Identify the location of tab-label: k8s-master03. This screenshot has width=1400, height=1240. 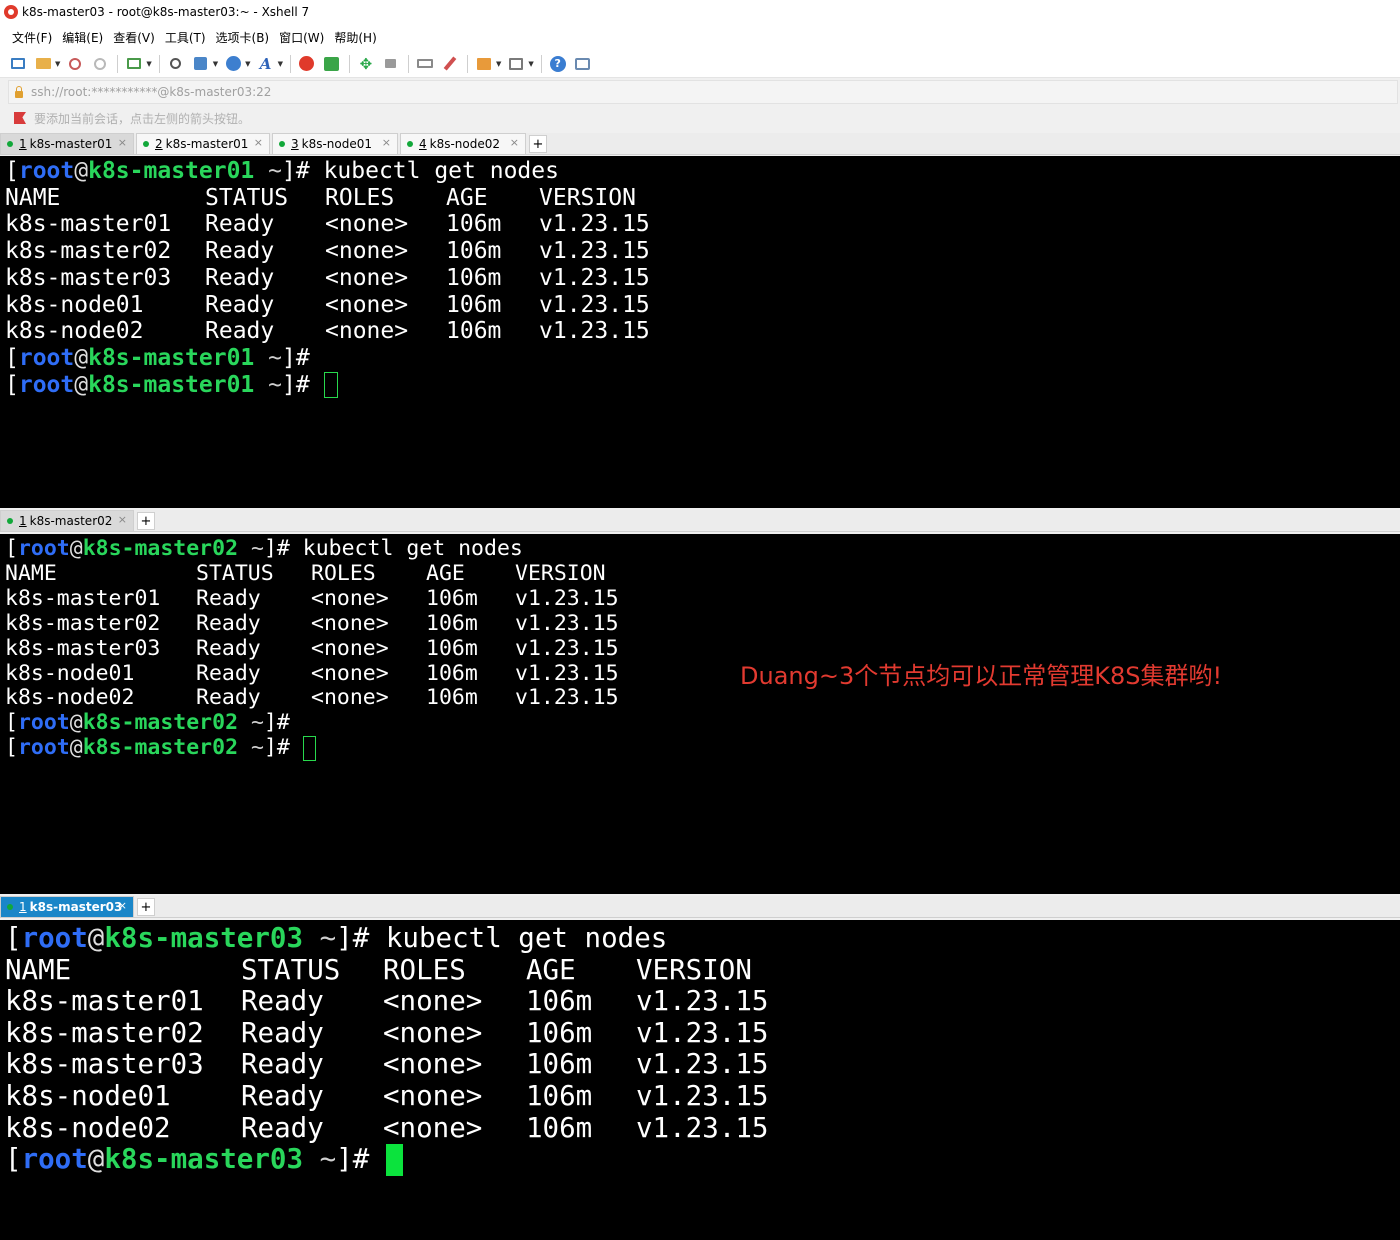
(76, 907).